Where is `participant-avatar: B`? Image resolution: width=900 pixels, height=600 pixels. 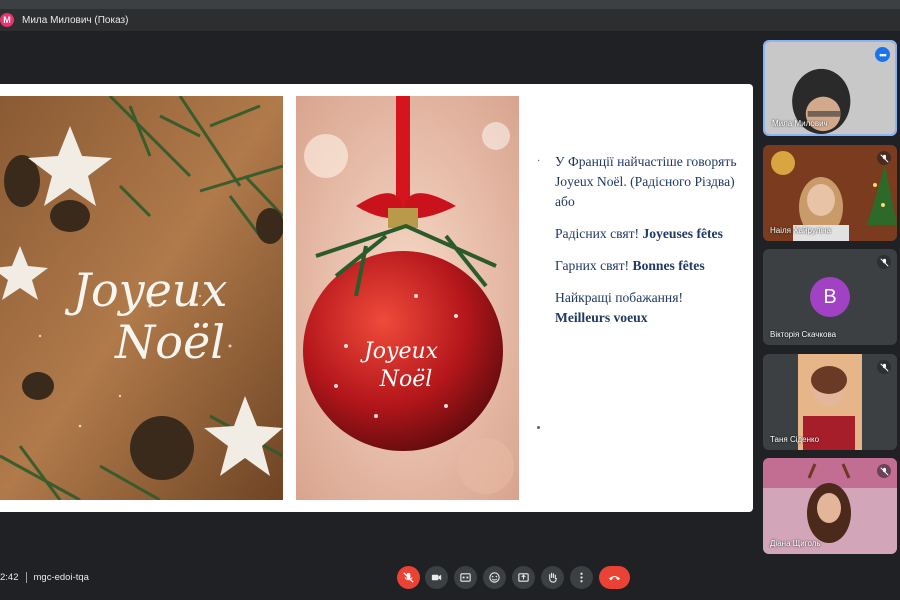
participant-avatar: B is located at coordinates (830, 297).